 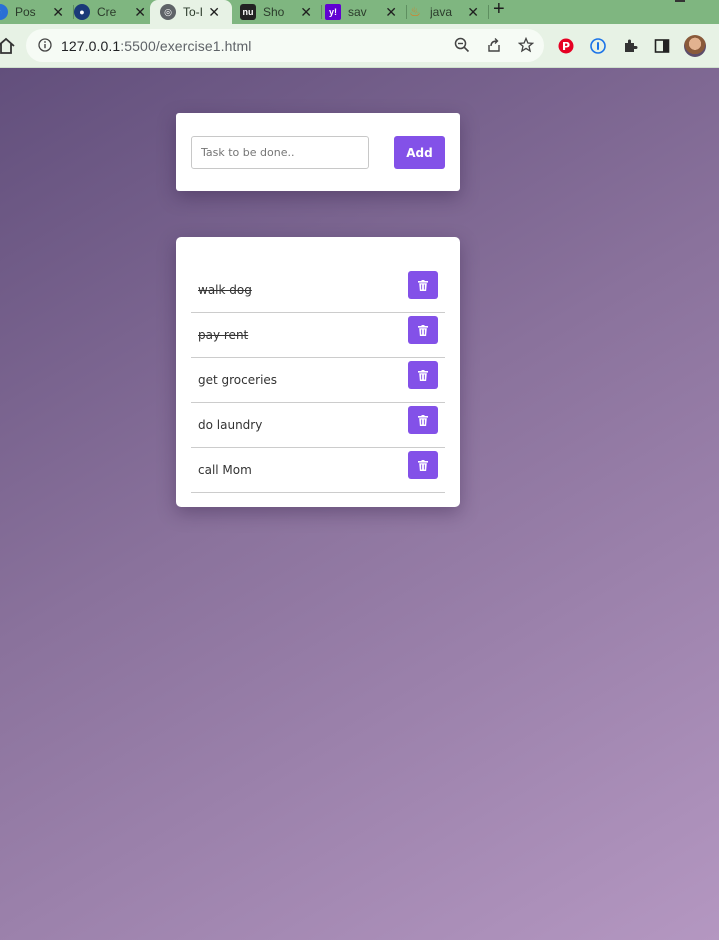 I want to click on list-item: pay rent, so click(x=318, y=335).